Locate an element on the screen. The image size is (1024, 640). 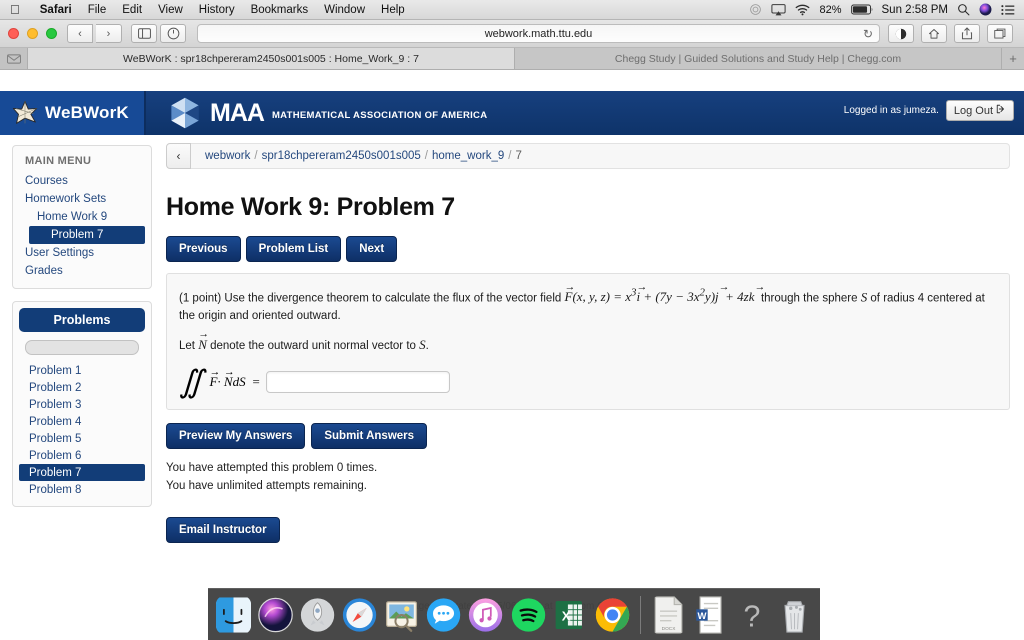
sidebar-item-homework-sets: Homework Sets is located at coordinates (82, 199).